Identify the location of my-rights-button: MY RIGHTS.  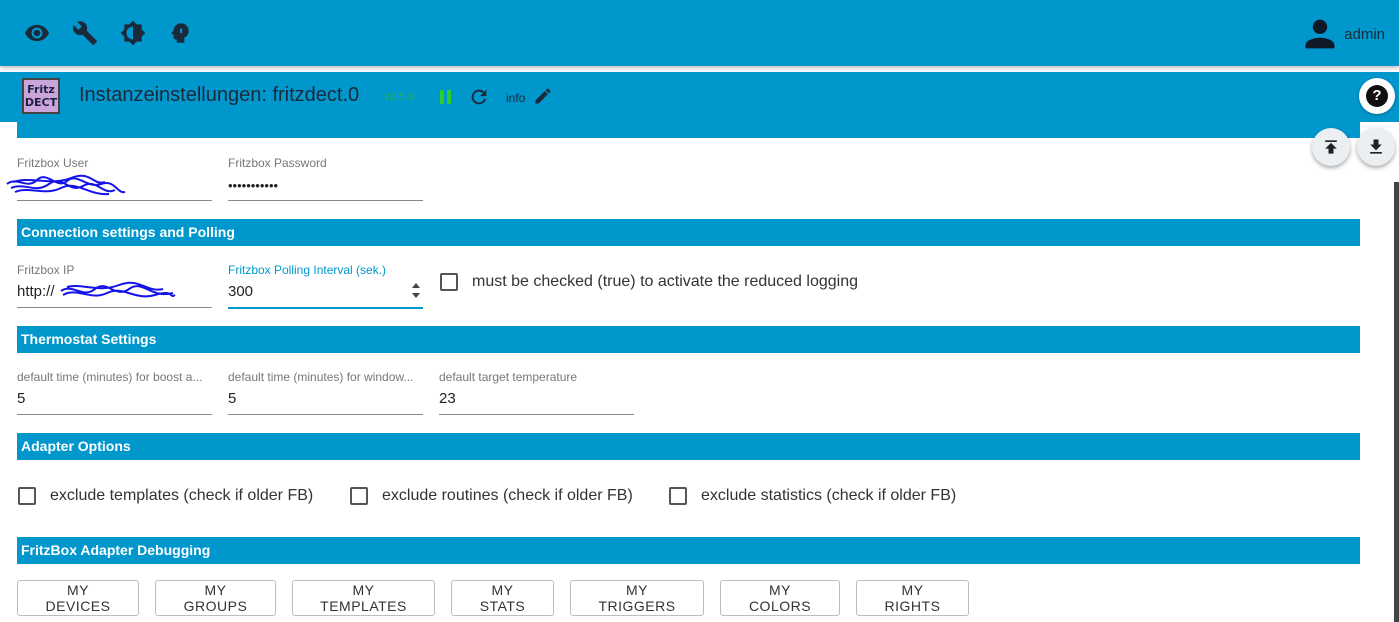
(912, 598).